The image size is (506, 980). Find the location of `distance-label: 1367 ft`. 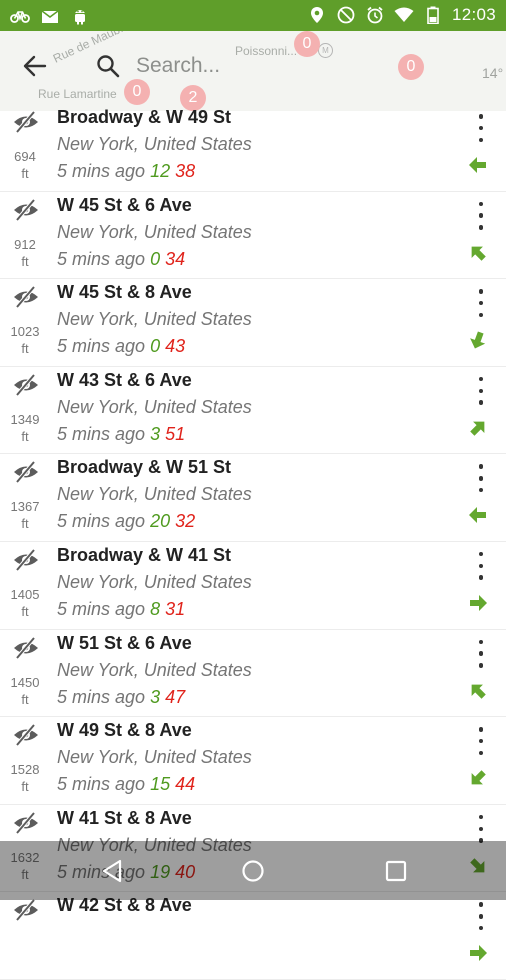

distance-label: 1367 ft is located at coordinates (25, 515).